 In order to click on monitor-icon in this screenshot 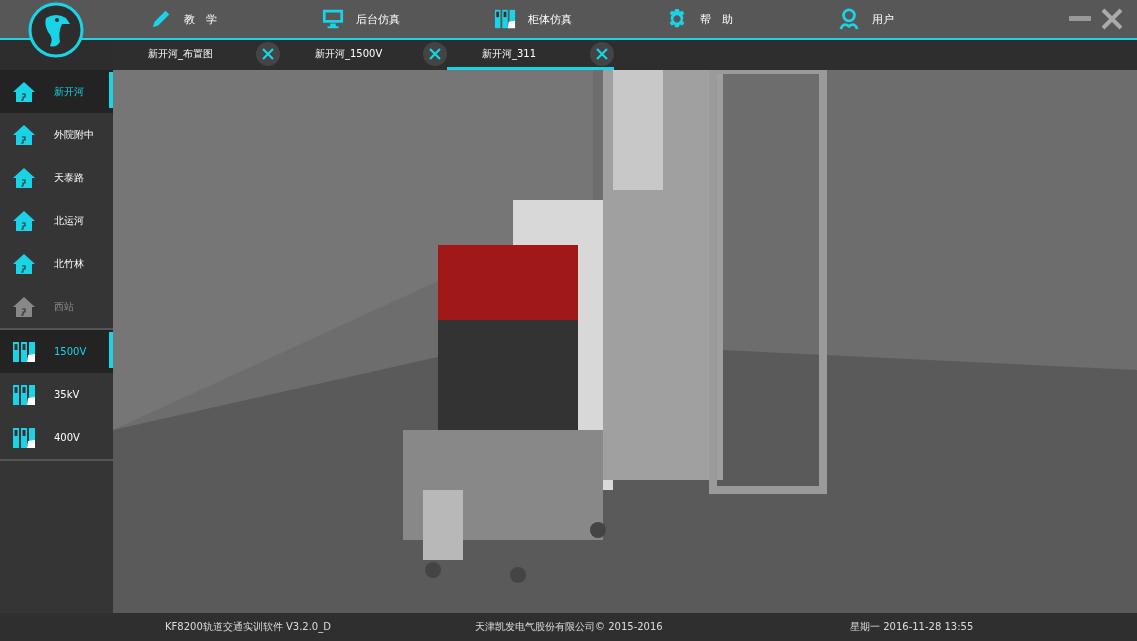, I will do `click(333, 19)`.